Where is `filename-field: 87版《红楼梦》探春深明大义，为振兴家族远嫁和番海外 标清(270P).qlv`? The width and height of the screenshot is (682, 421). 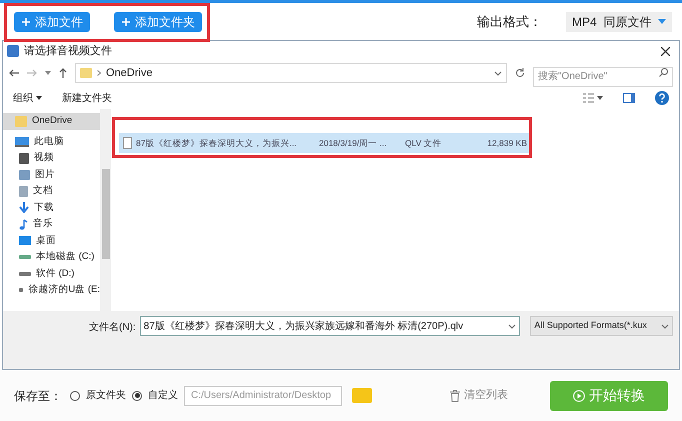
filename-field: 87版《红楼梦》探春深明大义，为振兴家族远嫁和番海外 标清(270P).qlv is located at coordinates (330, 326).